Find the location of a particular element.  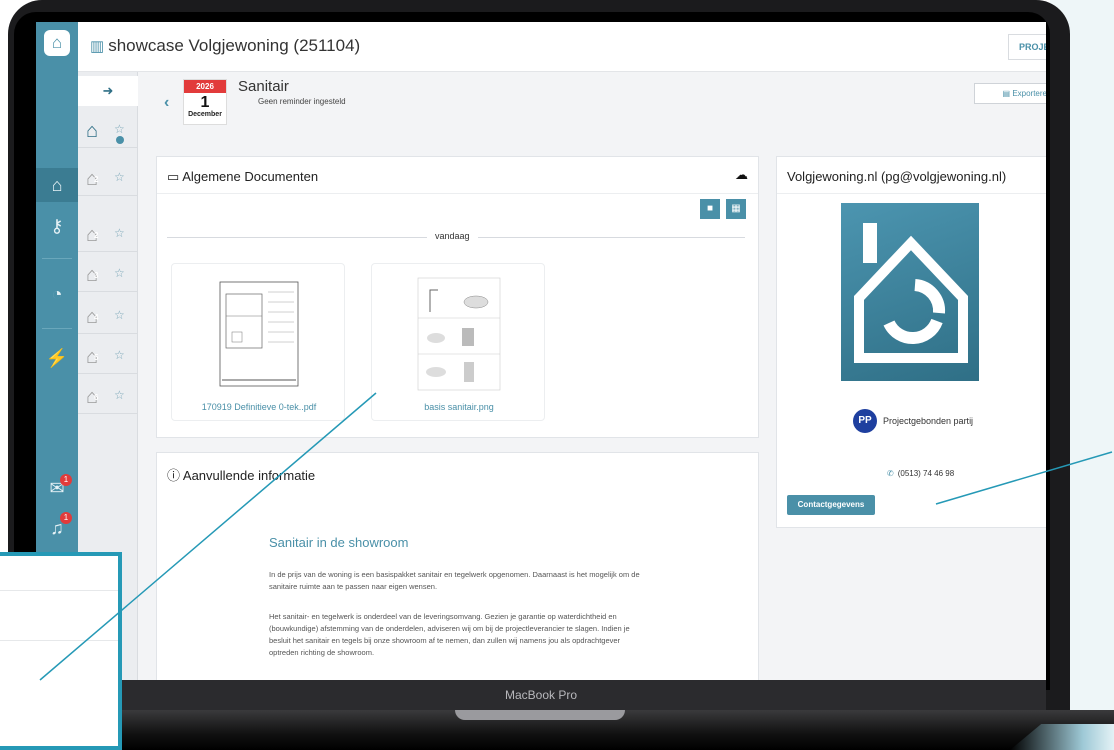

zoom-callout is located at coordinates (61, 651).